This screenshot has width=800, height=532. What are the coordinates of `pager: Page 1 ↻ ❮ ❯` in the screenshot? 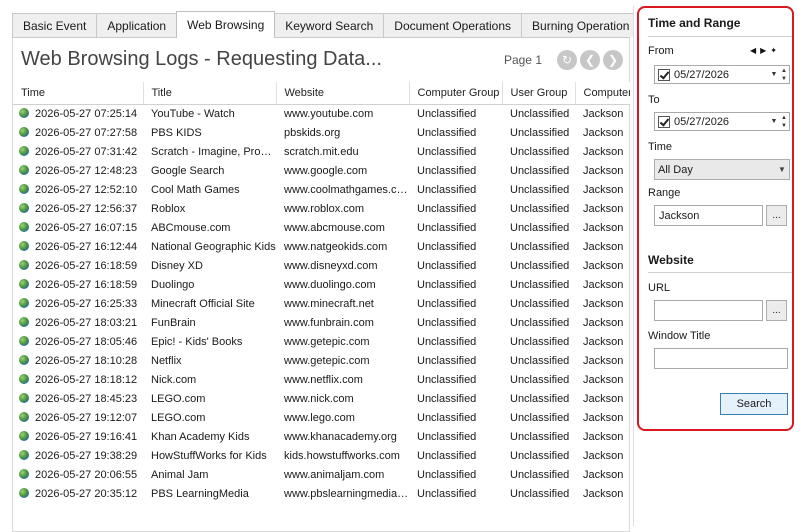 It's located at (563, 60).